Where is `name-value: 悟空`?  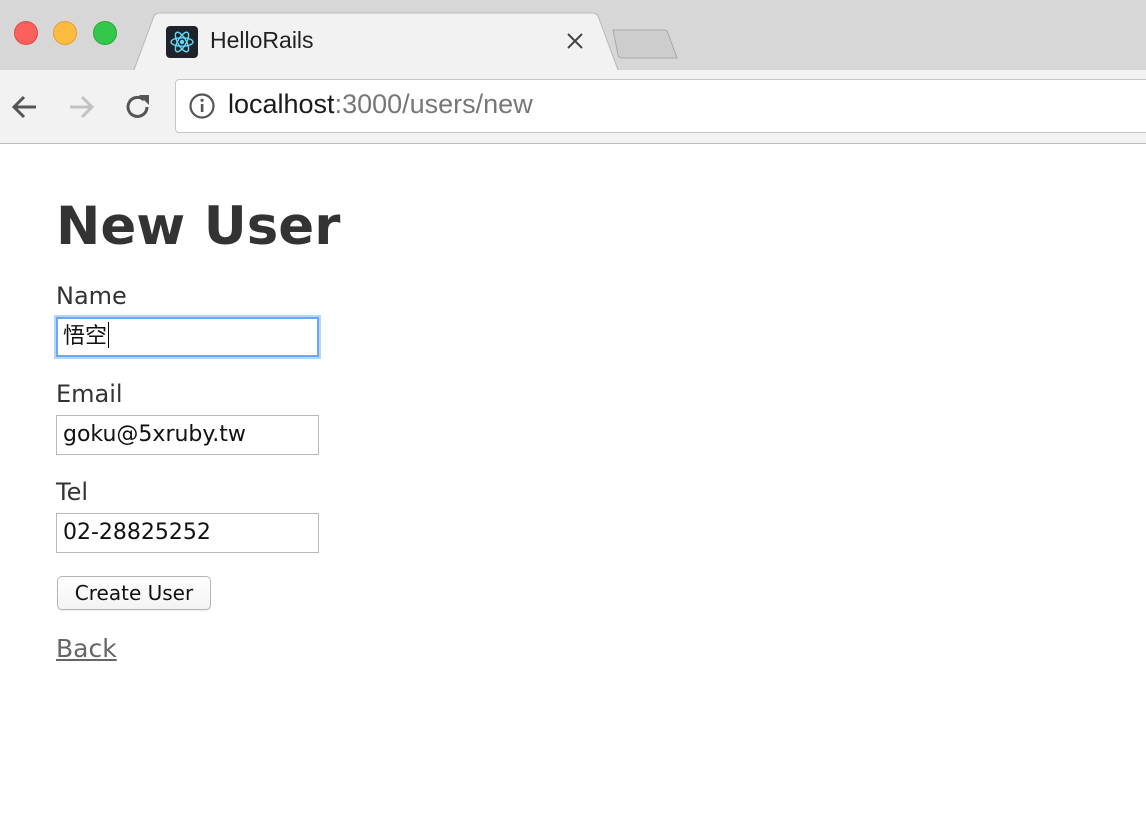
name-value: 悟空 is located at coordinates (85, 336).